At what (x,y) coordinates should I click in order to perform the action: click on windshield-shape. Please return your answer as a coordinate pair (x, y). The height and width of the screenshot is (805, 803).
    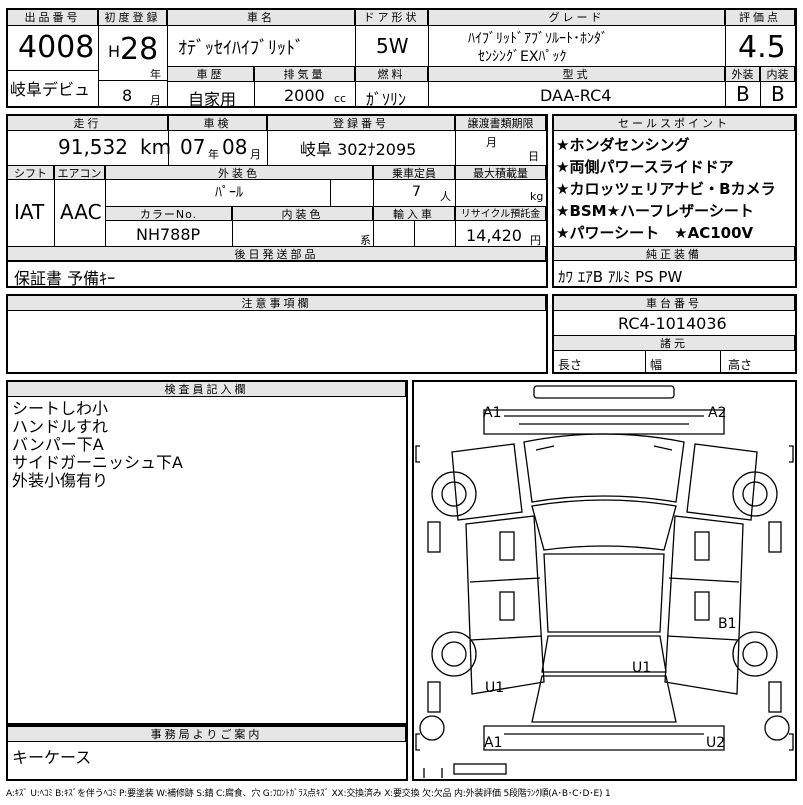
    Looking at the image, I should click on (604, 525).